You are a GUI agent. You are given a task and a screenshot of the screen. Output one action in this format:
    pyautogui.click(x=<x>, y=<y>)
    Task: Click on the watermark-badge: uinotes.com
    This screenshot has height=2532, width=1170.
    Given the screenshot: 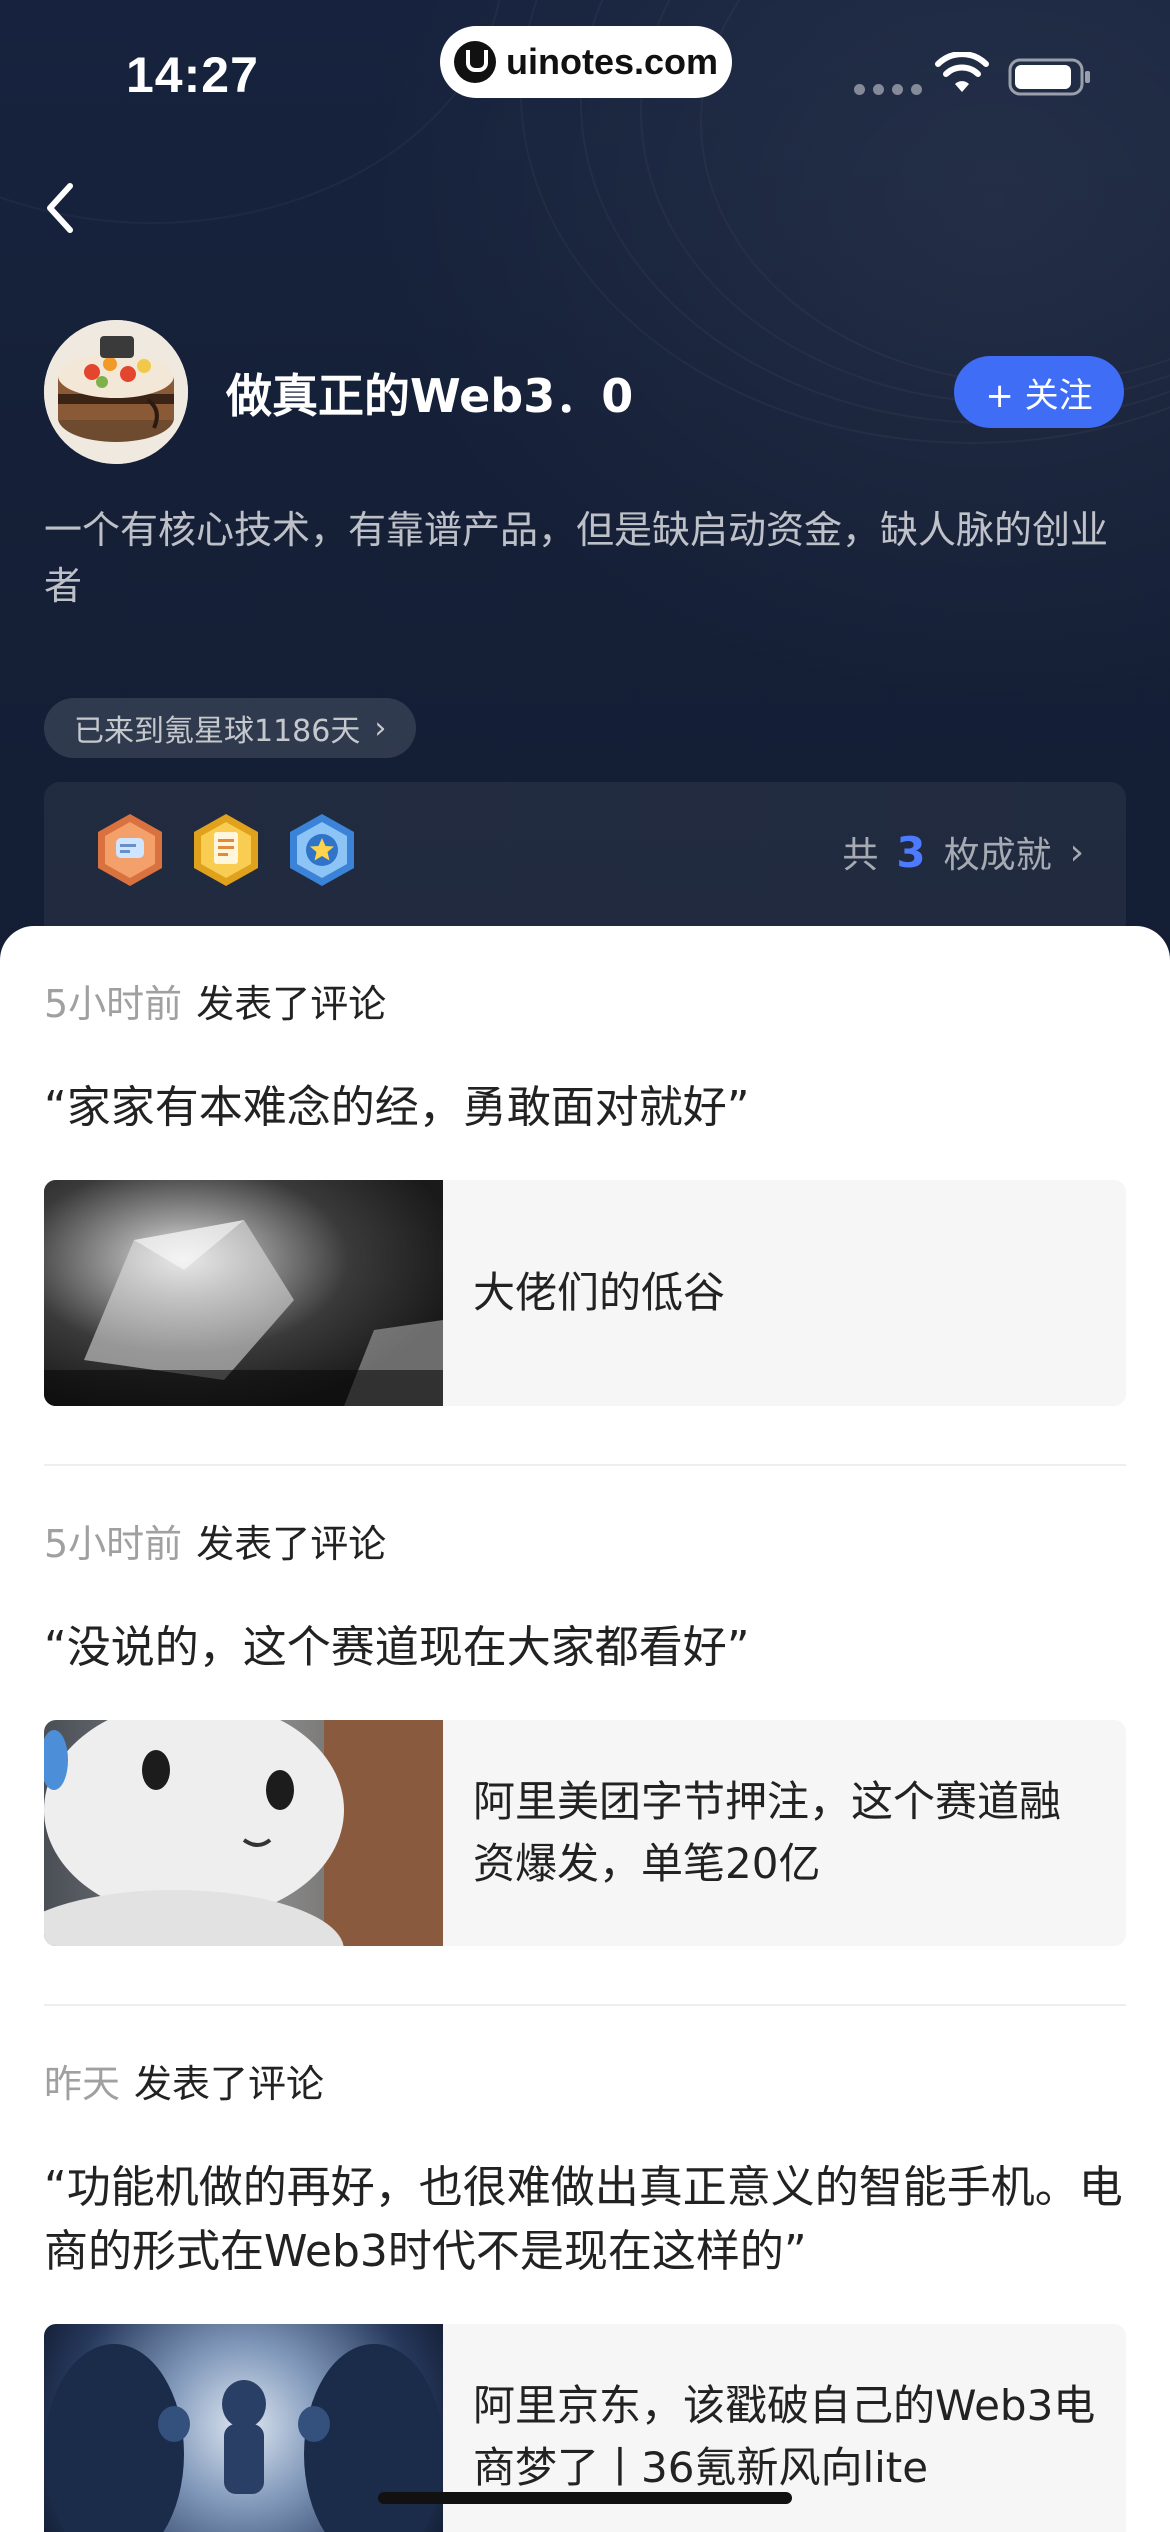 What is the action you would take?
    pyautogui.click(x=586, y=62)
    